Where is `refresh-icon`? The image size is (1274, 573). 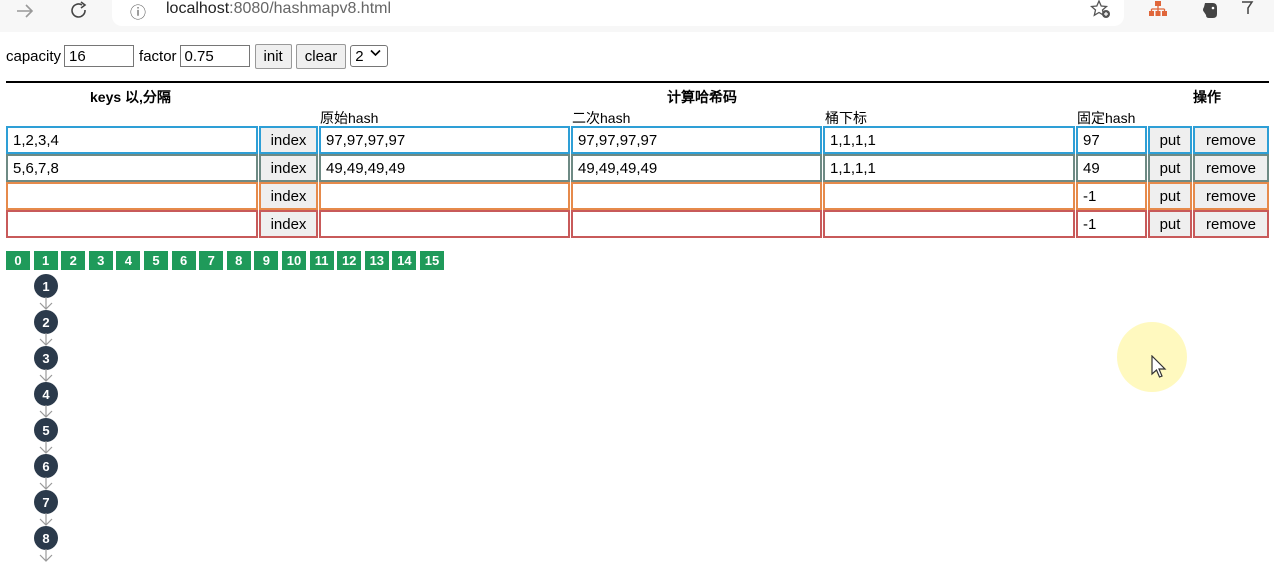 refresh-icon is located at coordinates (79, 11).